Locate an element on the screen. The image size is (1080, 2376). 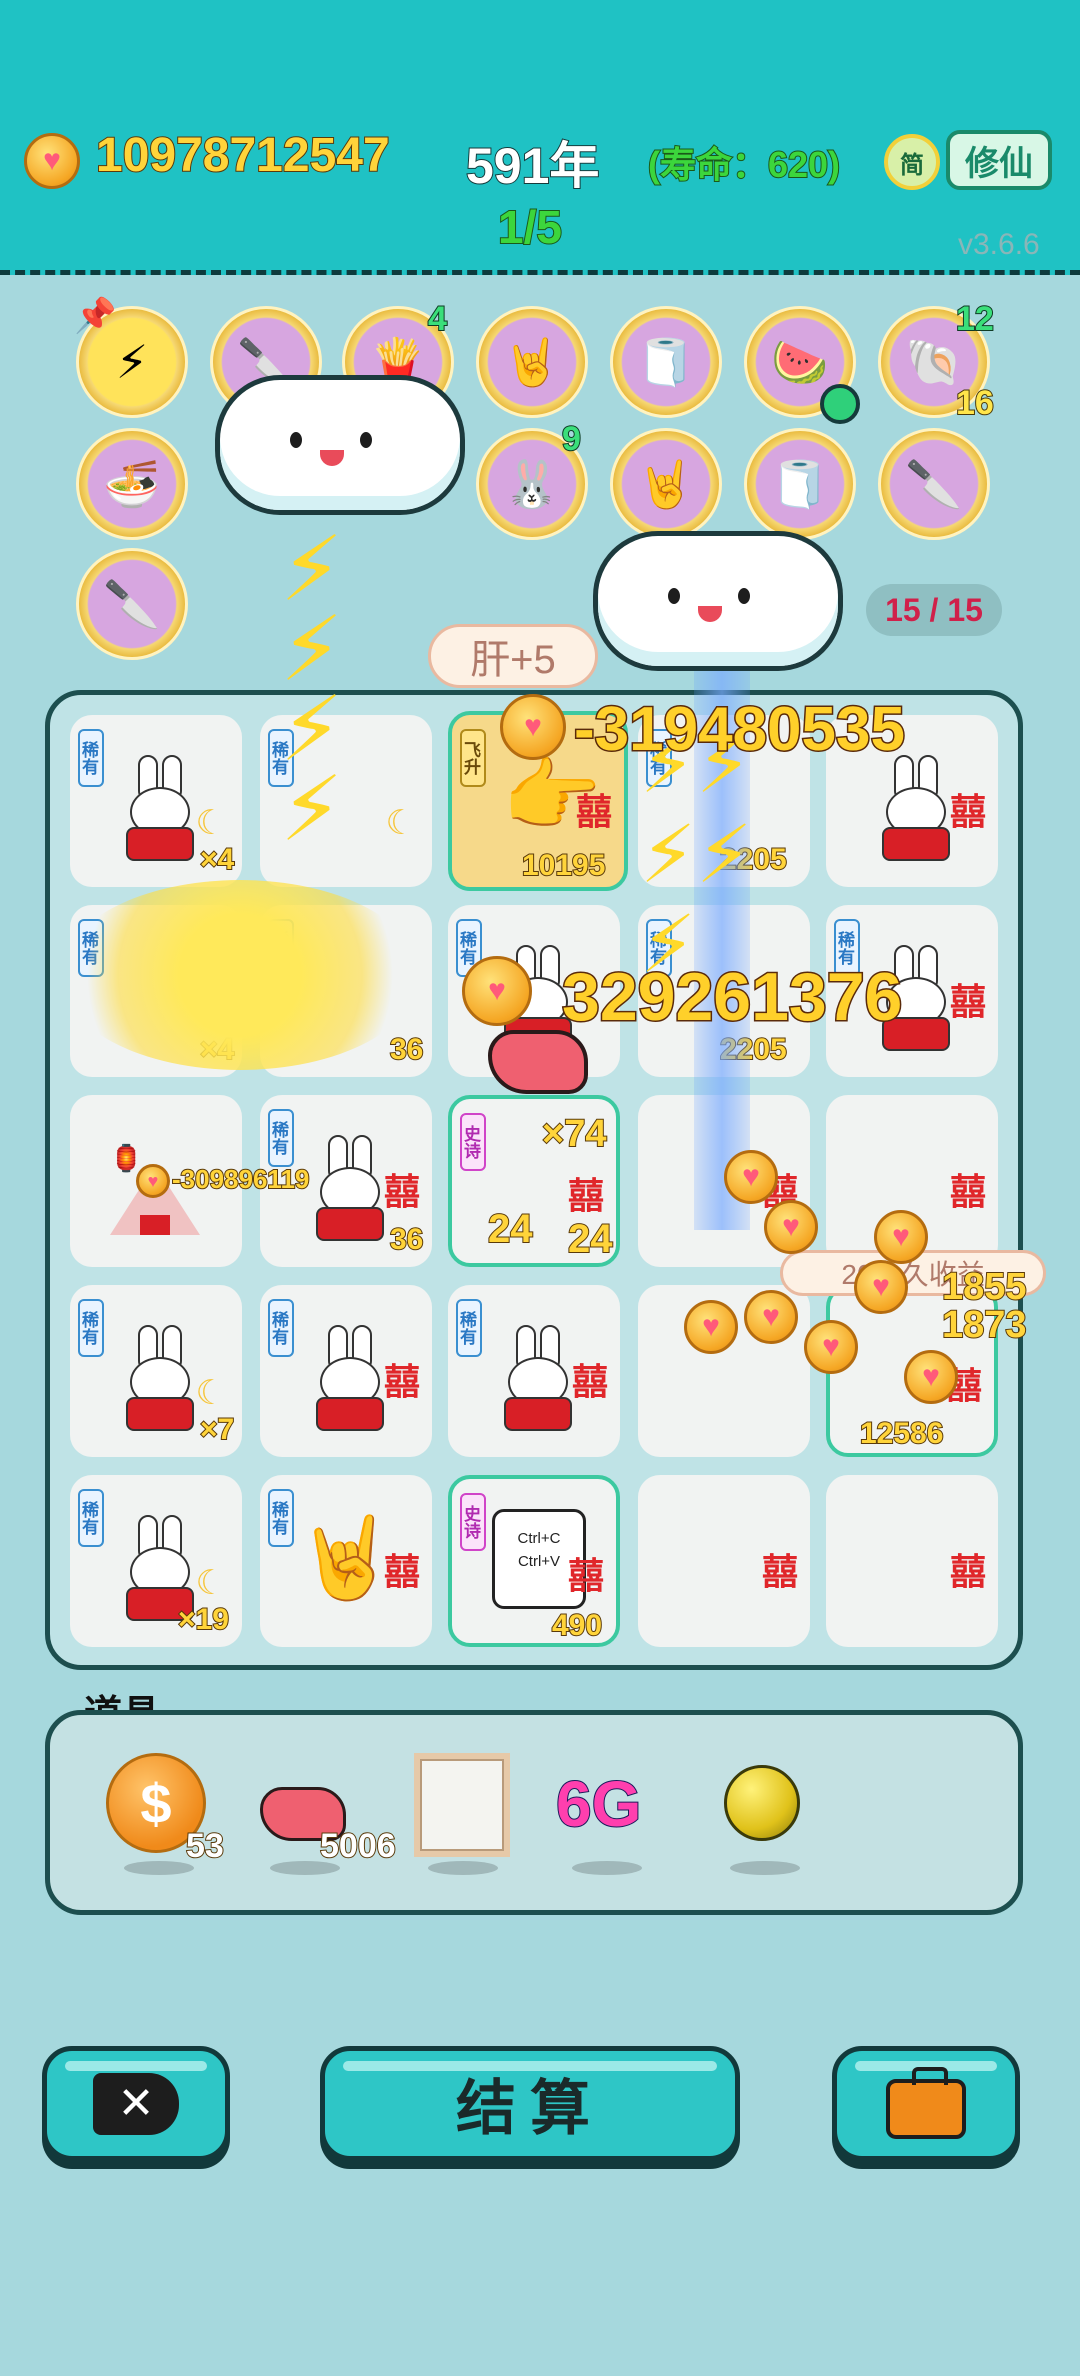
cultivation-label: 修仙 is located at coordinates (999, 163).